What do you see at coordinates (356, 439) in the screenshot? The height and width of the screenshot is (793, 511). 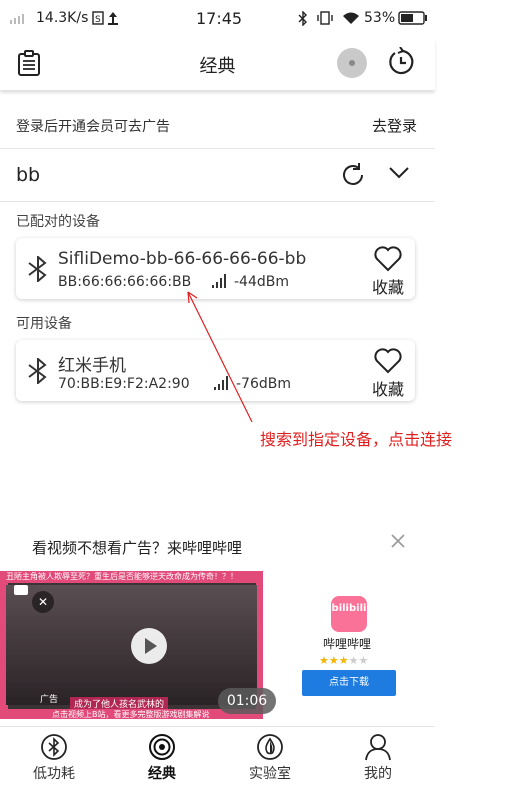 I see `annotation-text: 搜索到指定设备，点击连接` at bounding box center [356, 439].